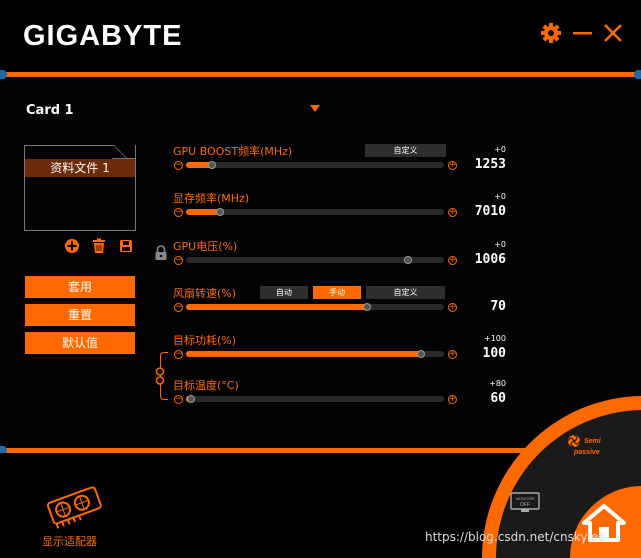  I want to click on link-icon, so click(160, 376).